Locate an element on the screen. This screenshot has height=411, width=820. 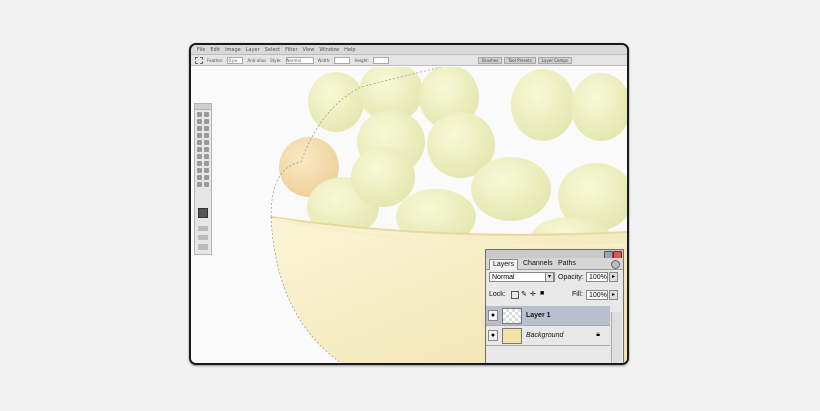
panel-tabs: Layers Channels Paths is located at coordinates (554, 264).